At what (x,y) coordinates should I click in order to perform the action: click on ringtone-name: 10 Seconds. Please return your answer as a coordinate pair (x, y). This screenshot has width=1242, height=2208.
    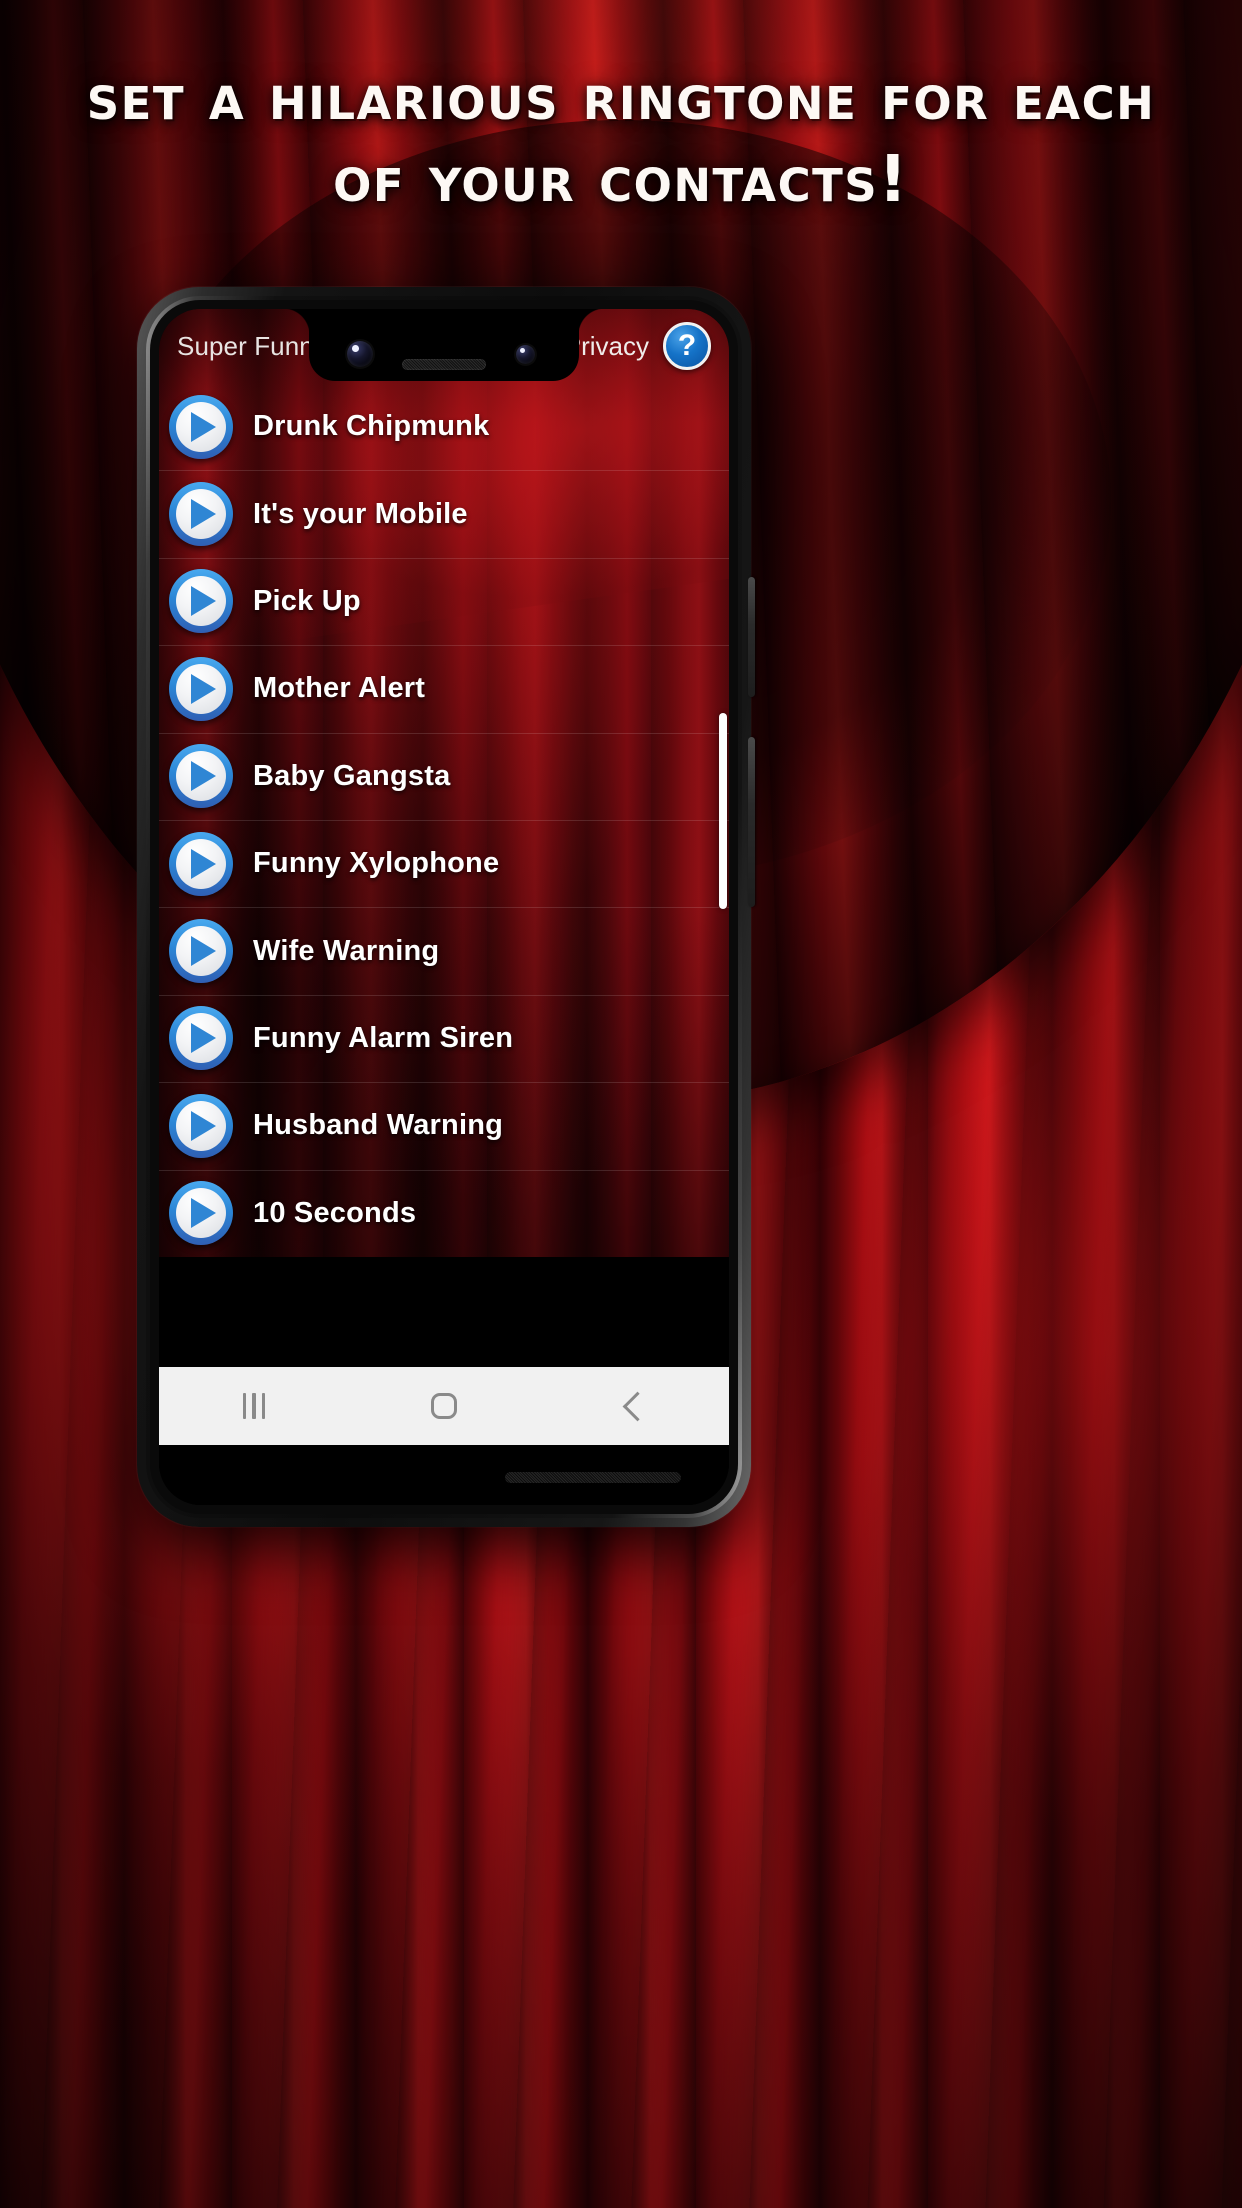
    Looking at the image, I should click on (335, 1212).